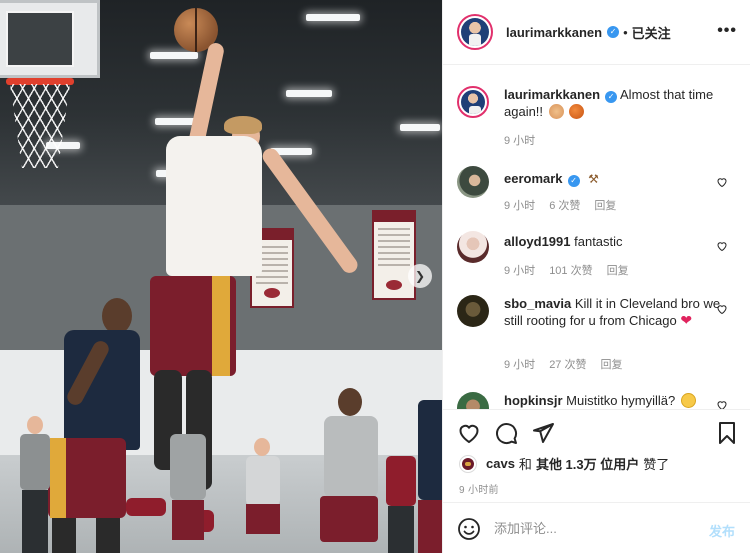  What do you see at coordinates (506, 433) in the screenshot?
I see `comment-bubble-icon` at bounding box center [506, 433].